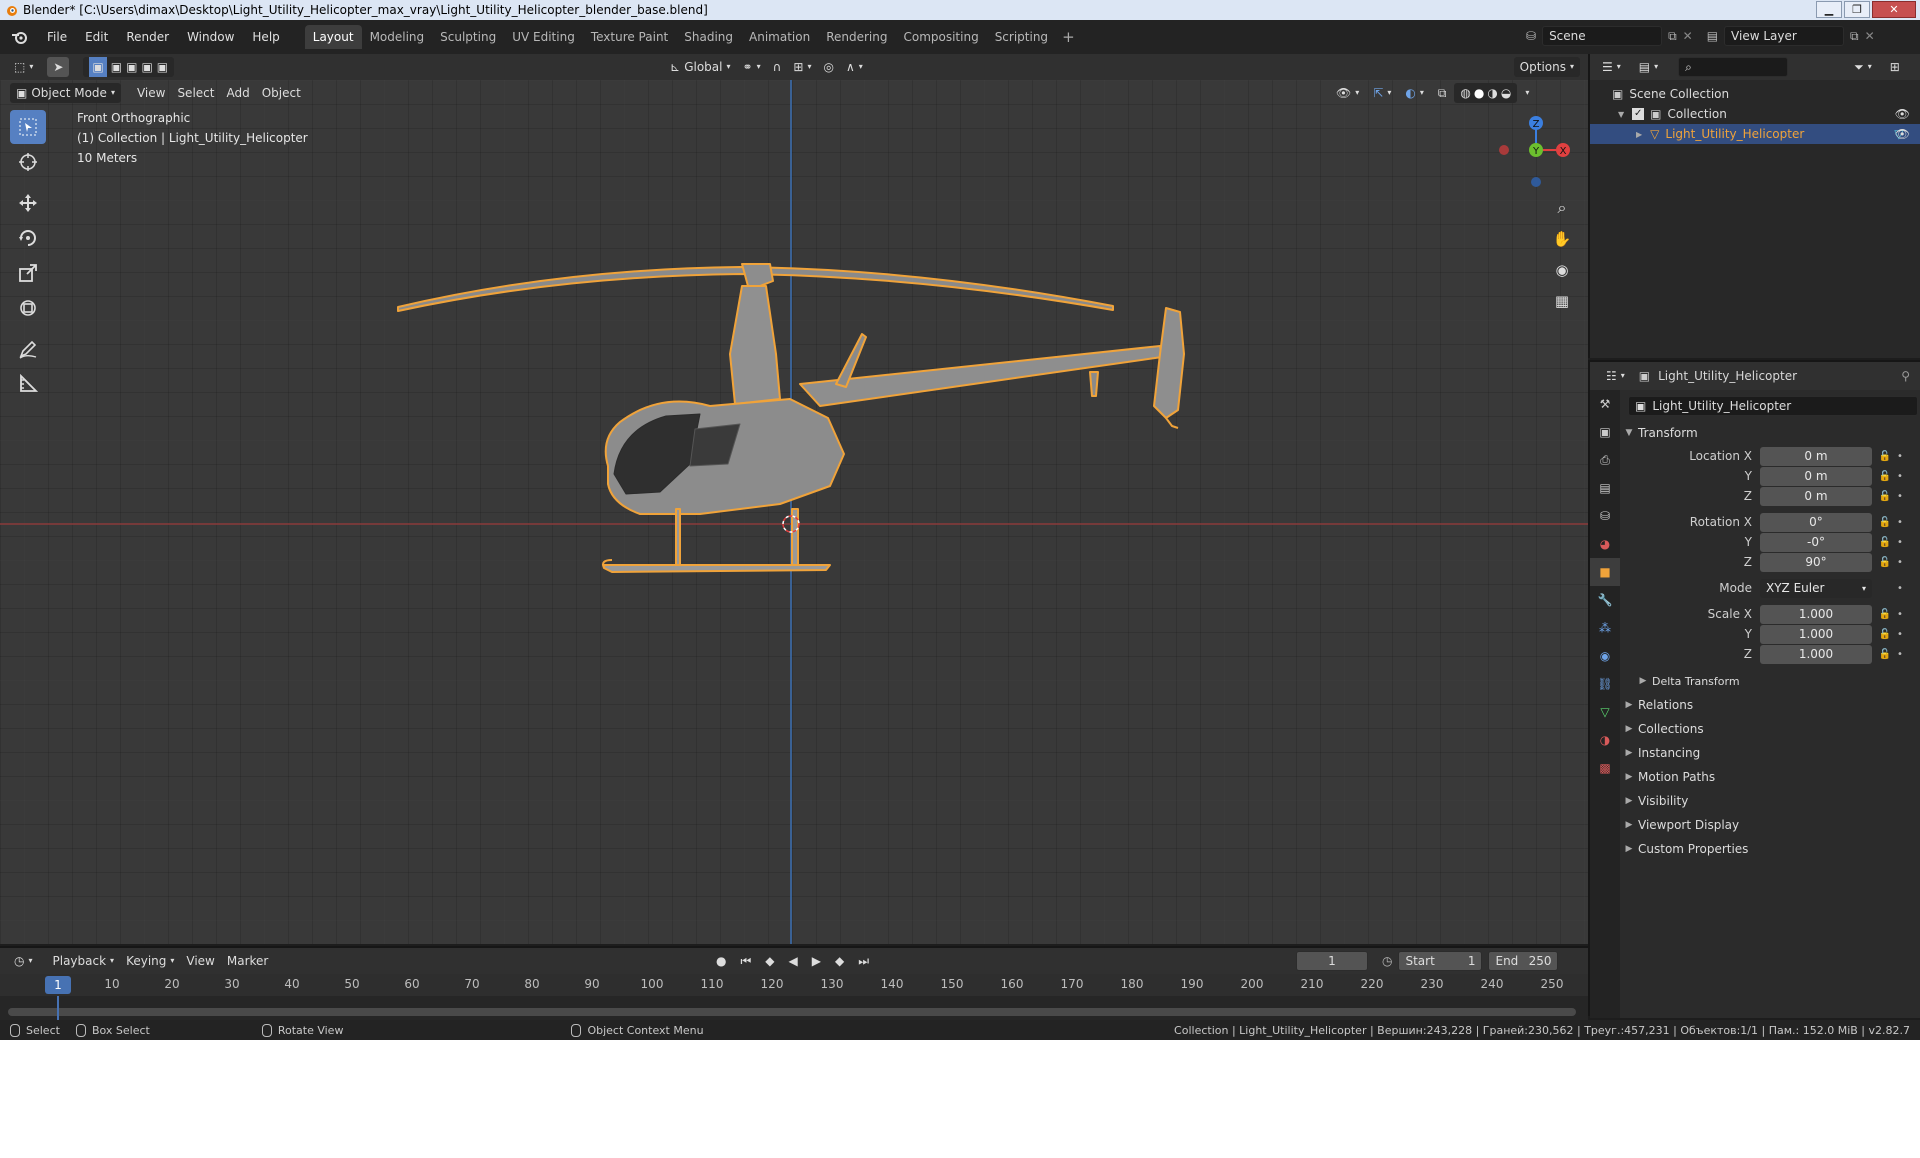 The width and height of the screenshot is (1920, 1158). I want to click on blender-menu-icon, so click(20, 37).